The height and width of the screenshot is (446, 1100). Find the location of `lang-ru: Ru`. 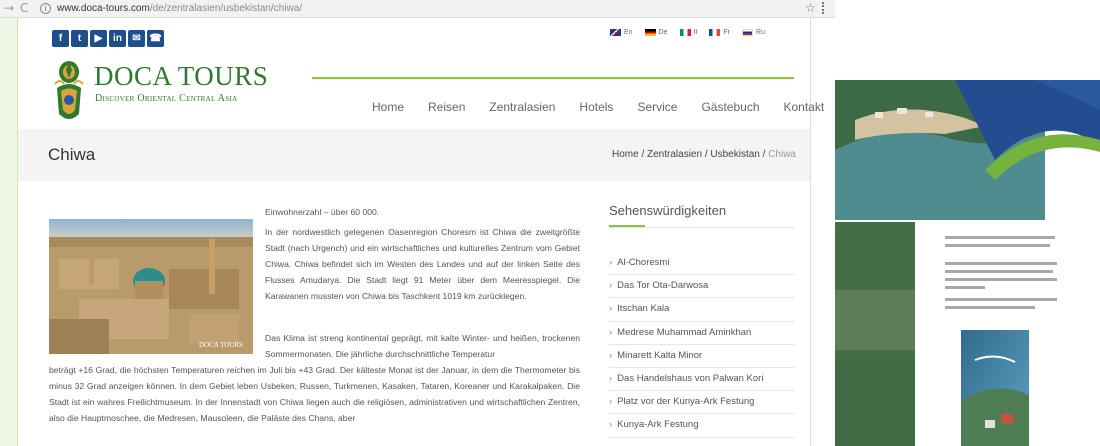

lang-ru: Ru is located at coordinates (753, 32).